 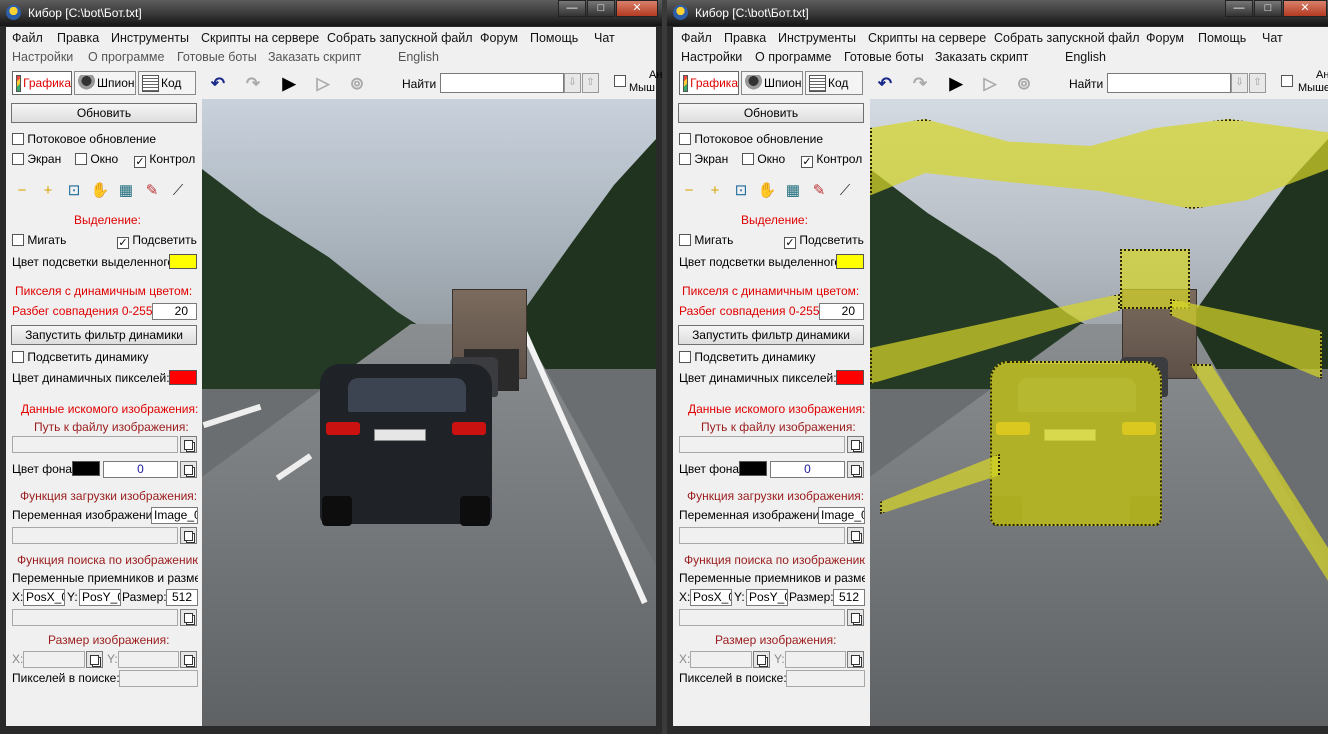 I want to click on size-y-button, so click(x=855, y=659).